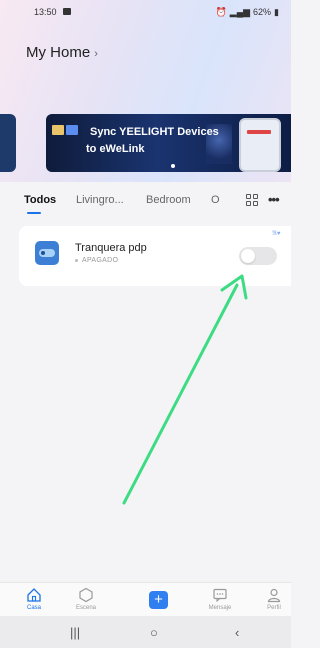  Describe the element at coordinates (34, 595) in the screenshot. I see `home-icon` at that location.